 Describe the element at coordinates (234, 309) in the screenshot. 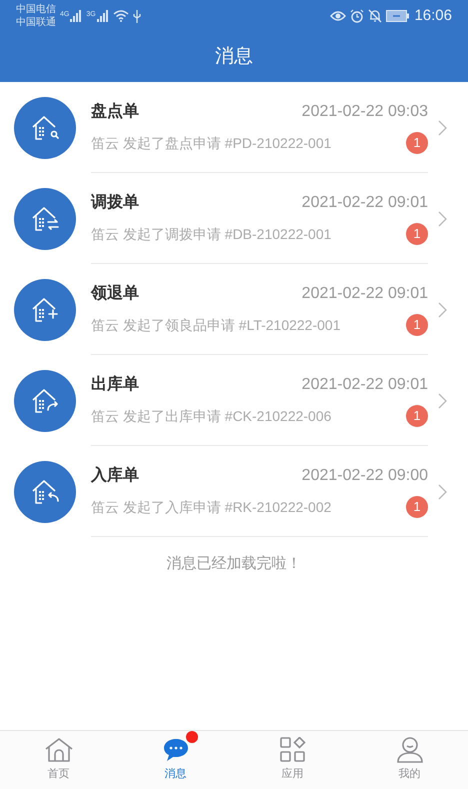

I see `message-item: 领退单 2021-02-22 09:01 笛云 发起了领良品申请 #LT-210222-001 1` at that location.